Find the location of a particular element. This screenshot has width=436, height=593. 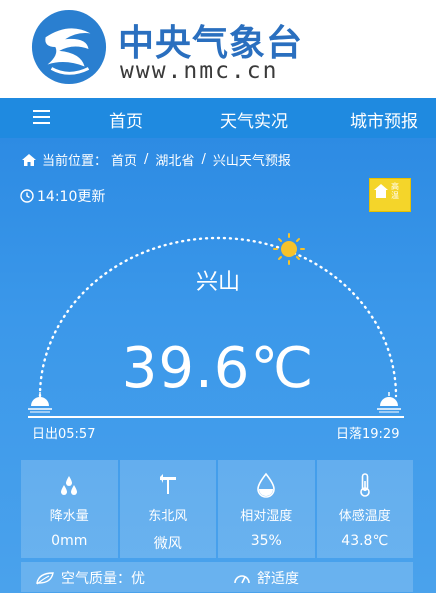

wind-vane-icon is located at coordinates (167, 484).